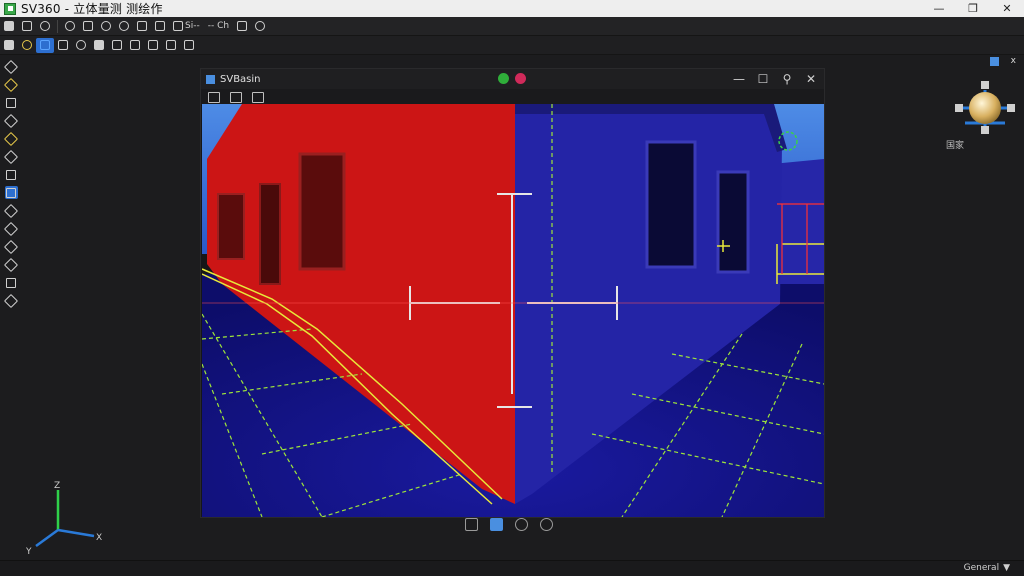 The width and height of the screenshot is (1024, 576). I want to click on view-icon, so click(70, 26).